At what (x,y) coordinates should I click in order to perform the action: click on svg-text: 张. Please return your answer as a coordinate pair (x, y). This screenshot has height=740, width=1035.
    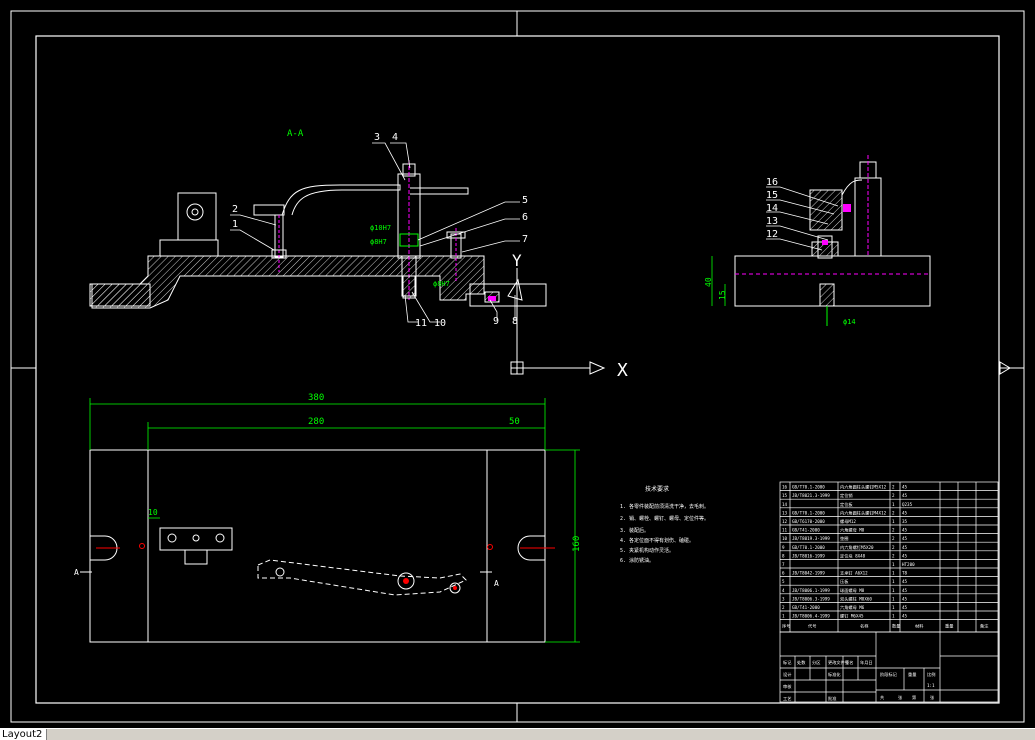
    Looking at the image, I should click on (932, 697).